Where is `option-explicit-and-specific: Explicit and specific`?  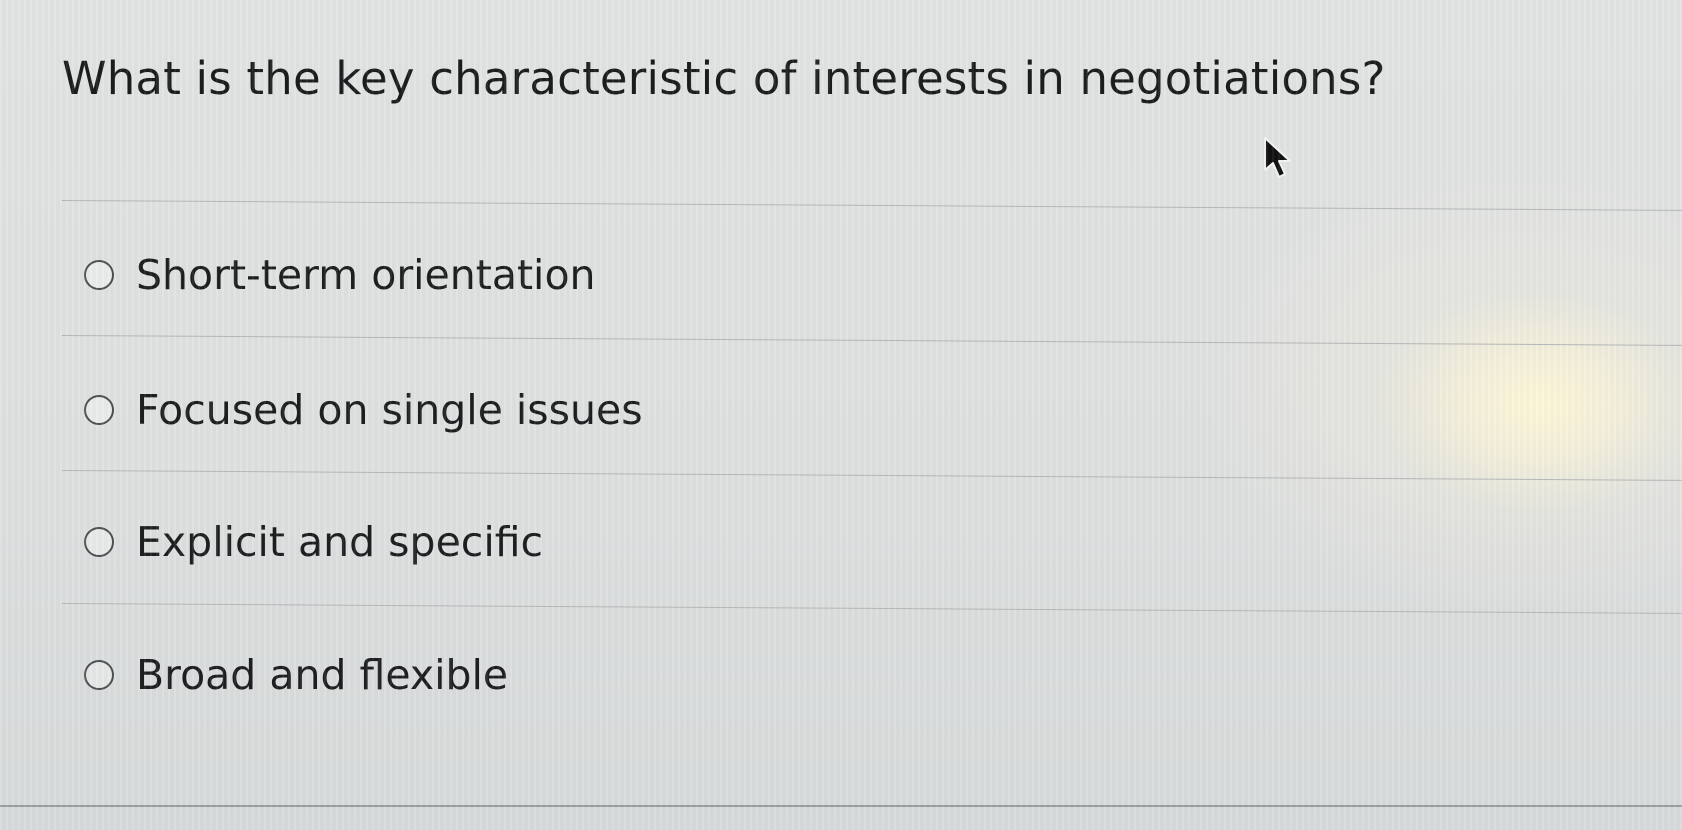
option-explicit-and-specific: Explicit and specific is located at coordinates (313, 542).